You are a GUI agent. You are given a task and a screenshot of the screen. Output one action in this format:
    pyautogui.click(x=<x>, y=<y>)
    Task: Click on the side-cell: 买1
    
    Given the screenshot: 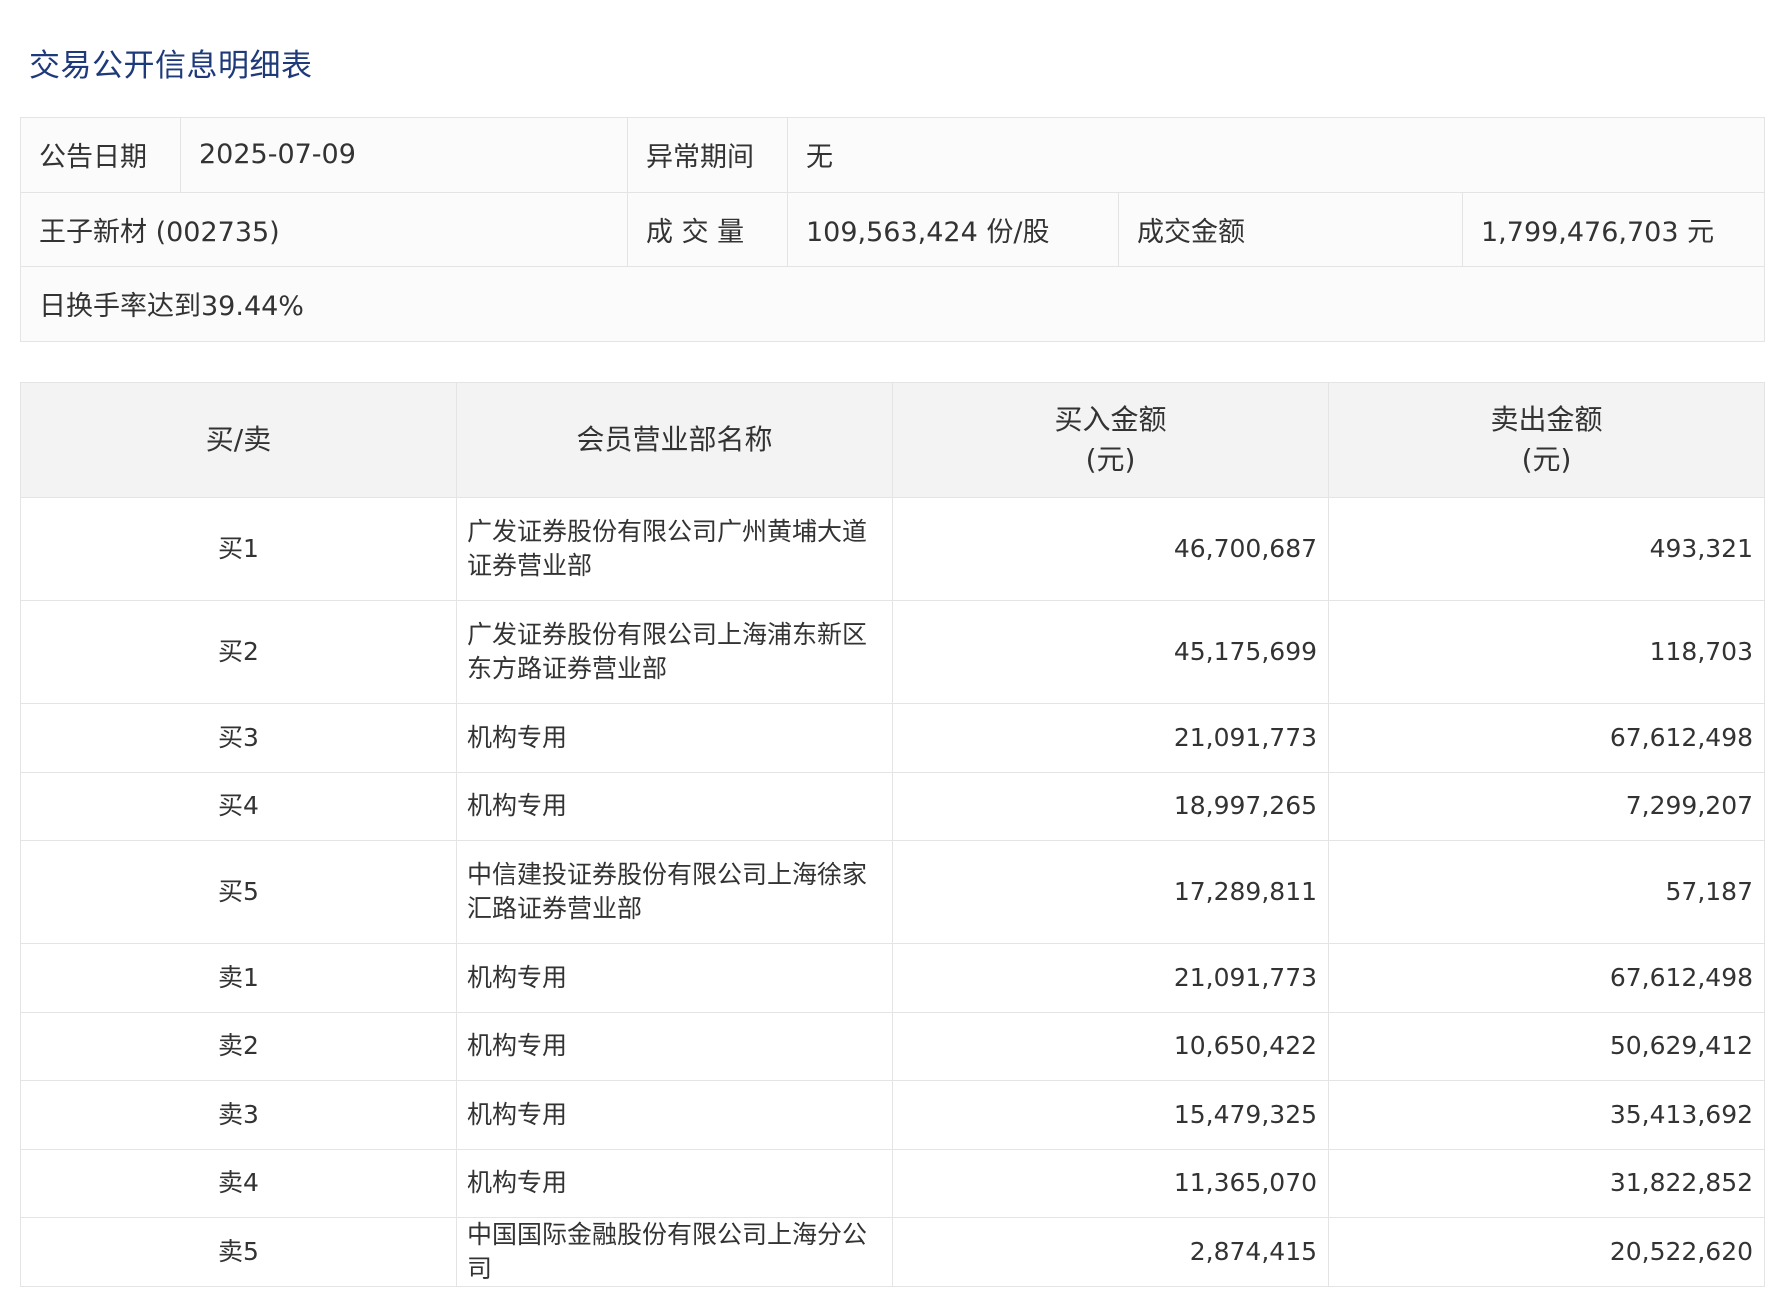 What is the action you would take?
    pyautogui.click(x=238, y=549)
    